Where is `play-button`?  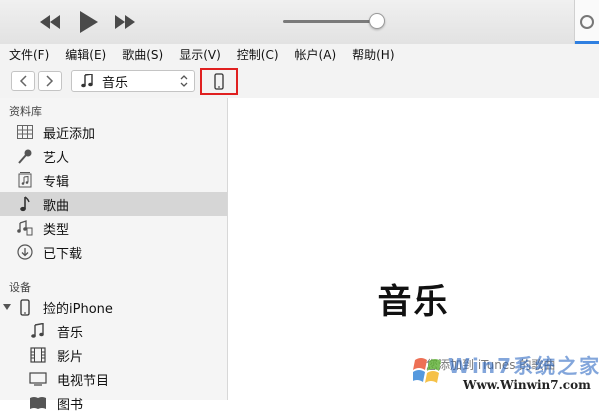
play-button is located at coordinates (88, 22).